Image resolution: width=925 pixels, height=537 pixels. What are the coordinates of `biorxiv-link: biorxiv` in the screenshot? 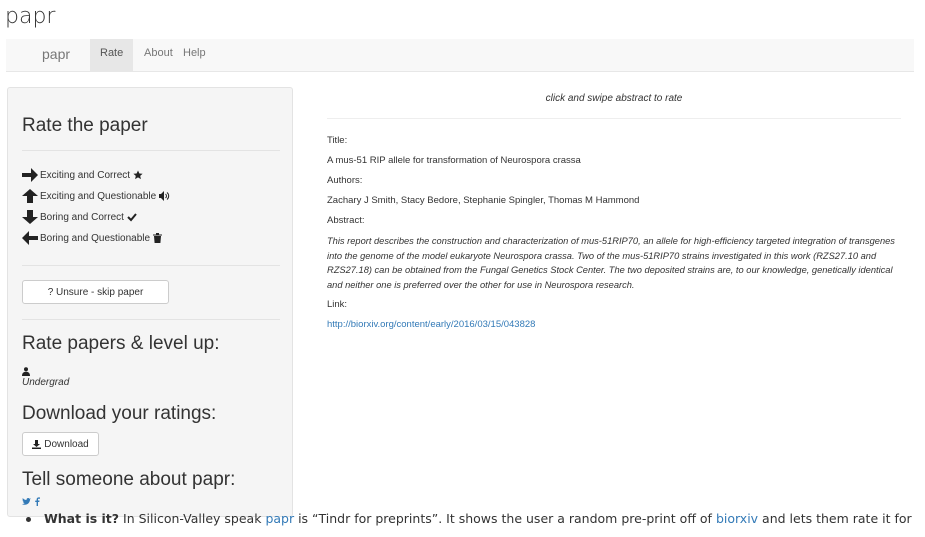 It's located at (737, 518).